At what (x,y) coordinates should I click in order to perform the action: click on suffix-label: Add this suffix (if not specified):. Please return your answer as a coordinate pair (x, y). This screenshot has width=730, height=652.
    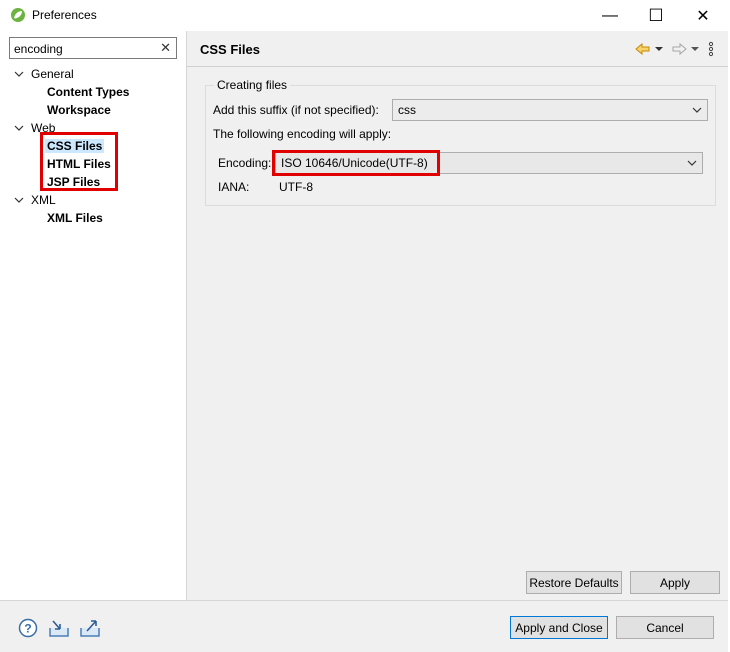
    Looking at the image, I should click on (296, 110).